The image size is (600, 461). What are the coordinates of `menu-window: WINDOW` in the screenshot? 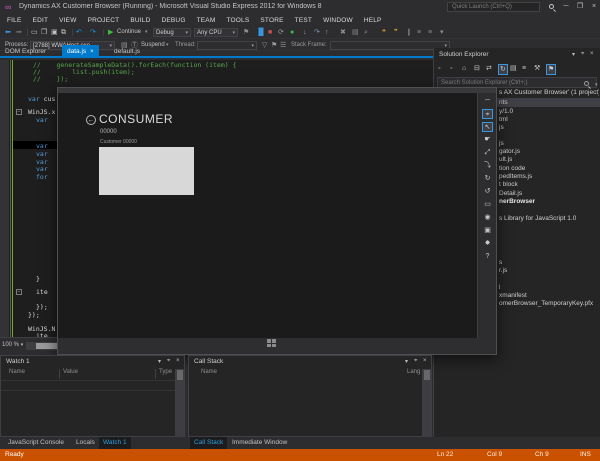 It's located at (338, 20).